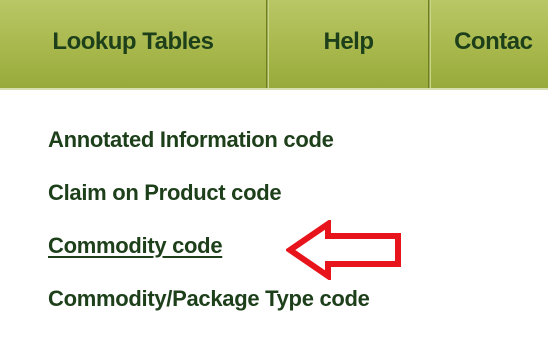 The height and width of the screenshot is (340, 548). I want to click on menu-item-label: Commodity/Package Type code, so click(209, 298).